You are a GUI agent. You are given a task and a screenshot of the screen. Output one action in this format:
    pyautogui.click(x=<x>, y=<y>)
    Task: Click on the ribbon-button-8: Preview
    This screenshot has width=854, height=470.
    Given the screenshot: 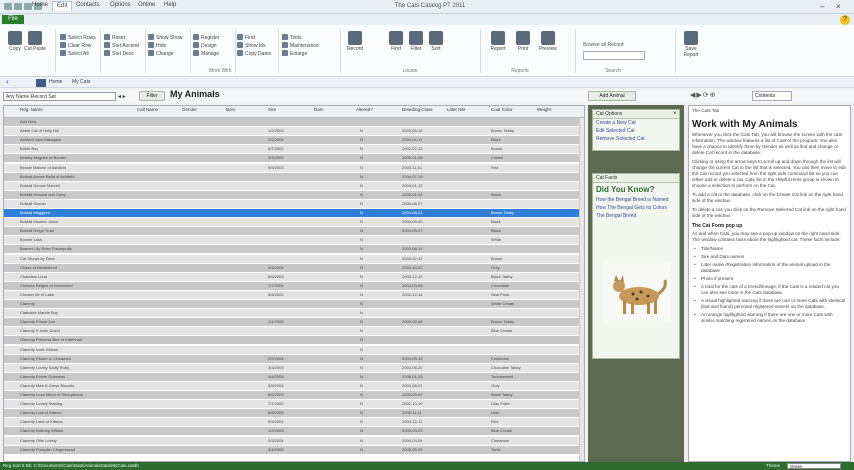 What is the action you would take?
    pyautogui.click(x=548, y=44)
    